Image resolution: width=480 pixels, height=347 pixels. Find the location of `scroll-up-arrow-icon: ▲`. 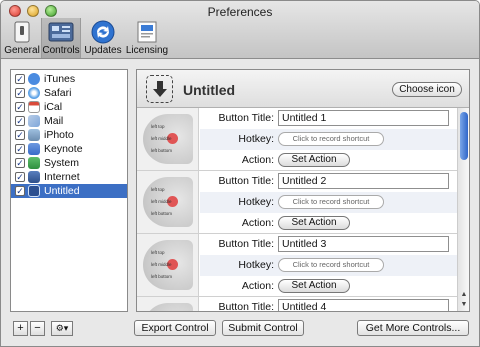

scroll-up-arrow-icon: ▲ is located at coordinates (464, 295).